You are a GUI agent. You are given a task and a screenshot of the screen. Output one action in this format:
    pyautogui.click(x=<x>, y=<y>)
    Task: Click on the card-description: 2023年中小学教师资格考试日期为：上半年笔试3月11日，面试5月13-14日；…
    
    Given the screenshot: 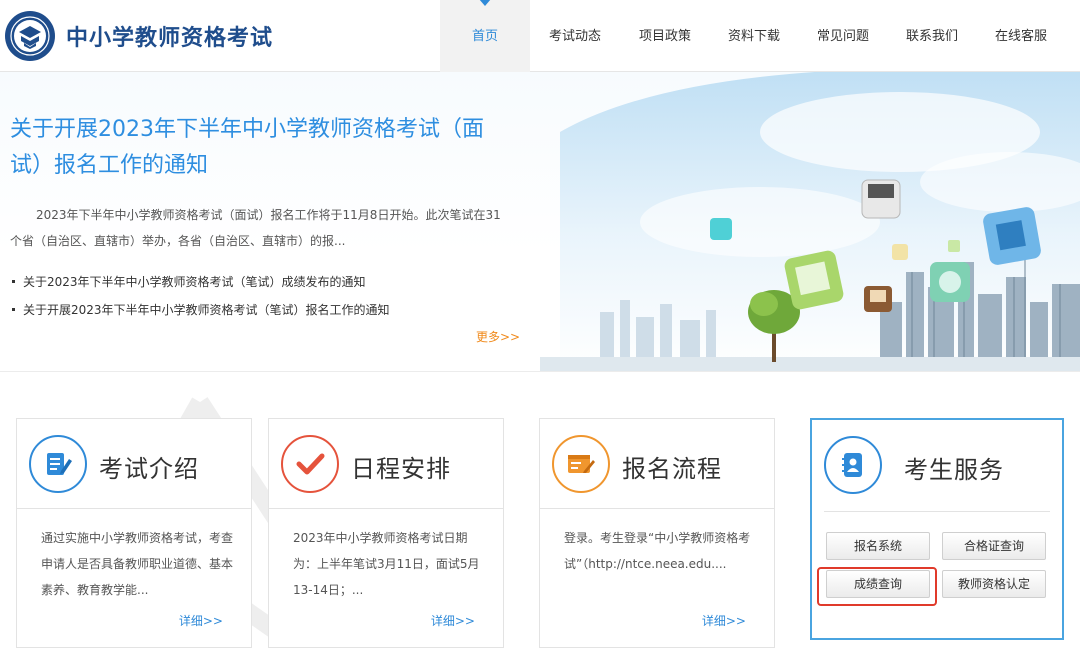 What is the action you would take?
    pyautogui.click(x=386, y=564)
    